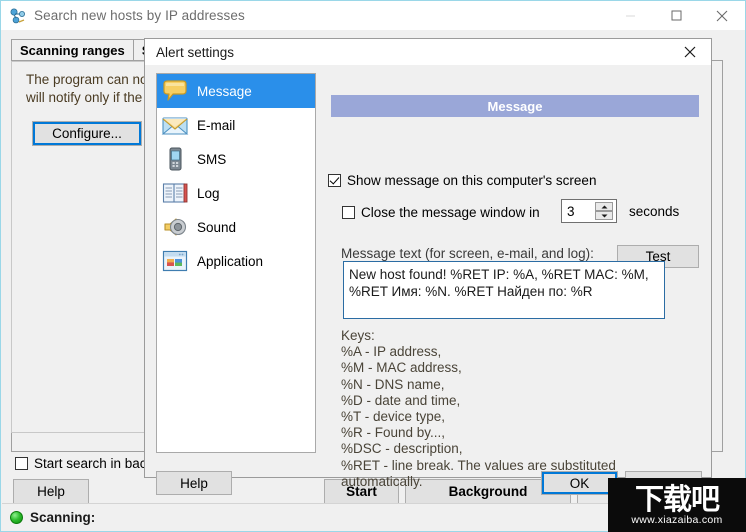  What do you see at coordinates (212, 159) in the screenshot?
I see `category-label: SMS` at bounding box center [212, 159].